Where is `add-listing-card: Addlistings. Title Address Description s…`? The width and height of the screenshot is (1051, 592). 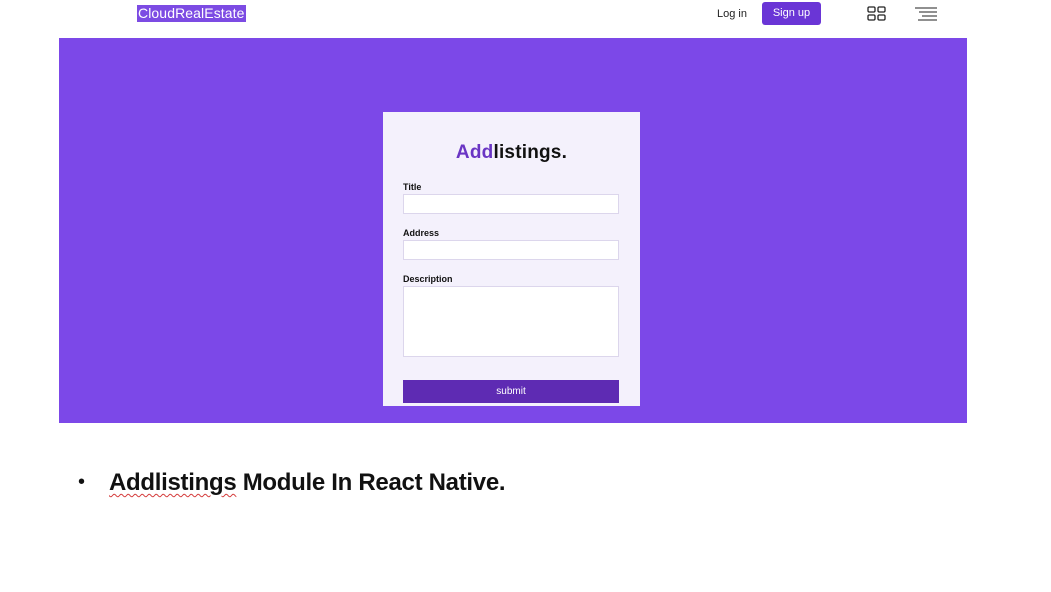 add-listing-card: Addlistings. Title Address Description s… is located at coordinates (511, 259).